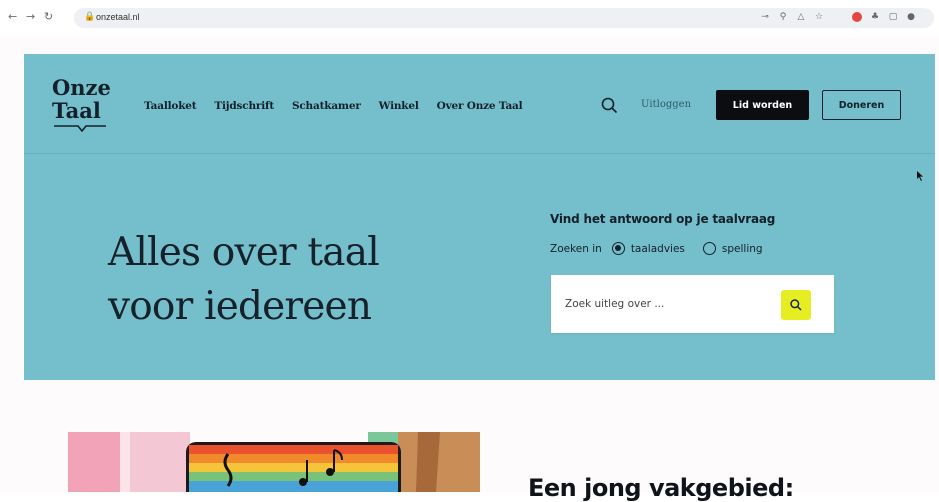  What do you see at coordinates (244, 106) in the screenshot?
I see `nav-tijdschrift: Tijdschrift` at bounding box center [244, 106].